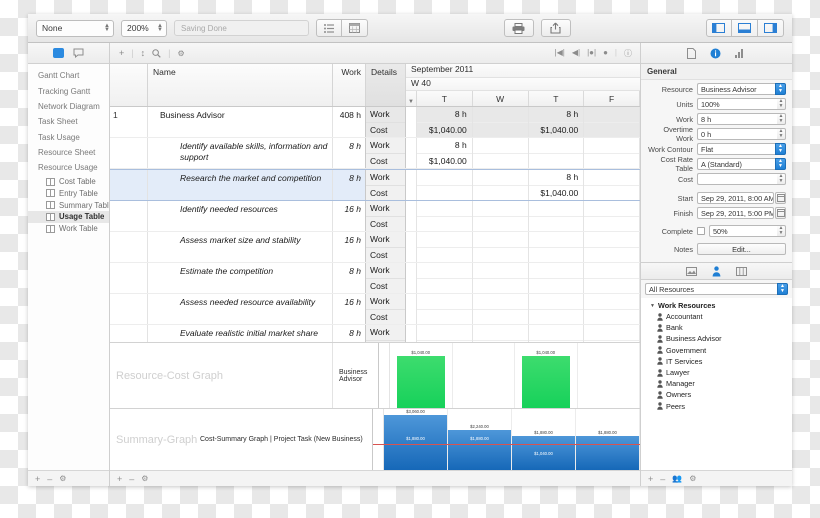  What do you see at coordinates (143, 53) in the screenshot?
I see `indent-icon: ↕` at bounding box center [143, 53].